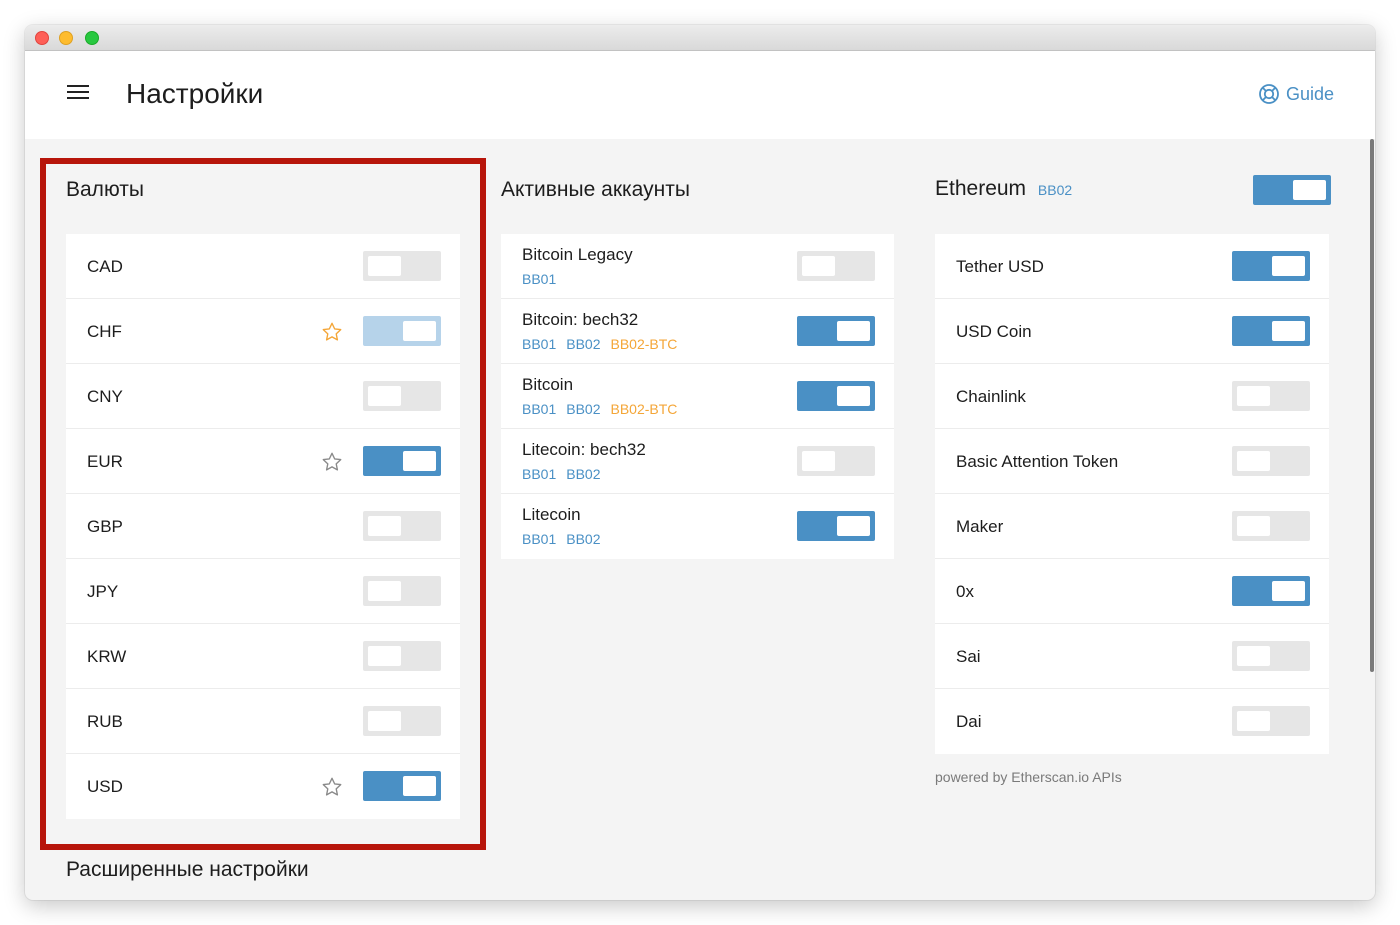  Describe the element at coordinates (968, 656) in the screenshot. I see `token-name: Sai` at that location.